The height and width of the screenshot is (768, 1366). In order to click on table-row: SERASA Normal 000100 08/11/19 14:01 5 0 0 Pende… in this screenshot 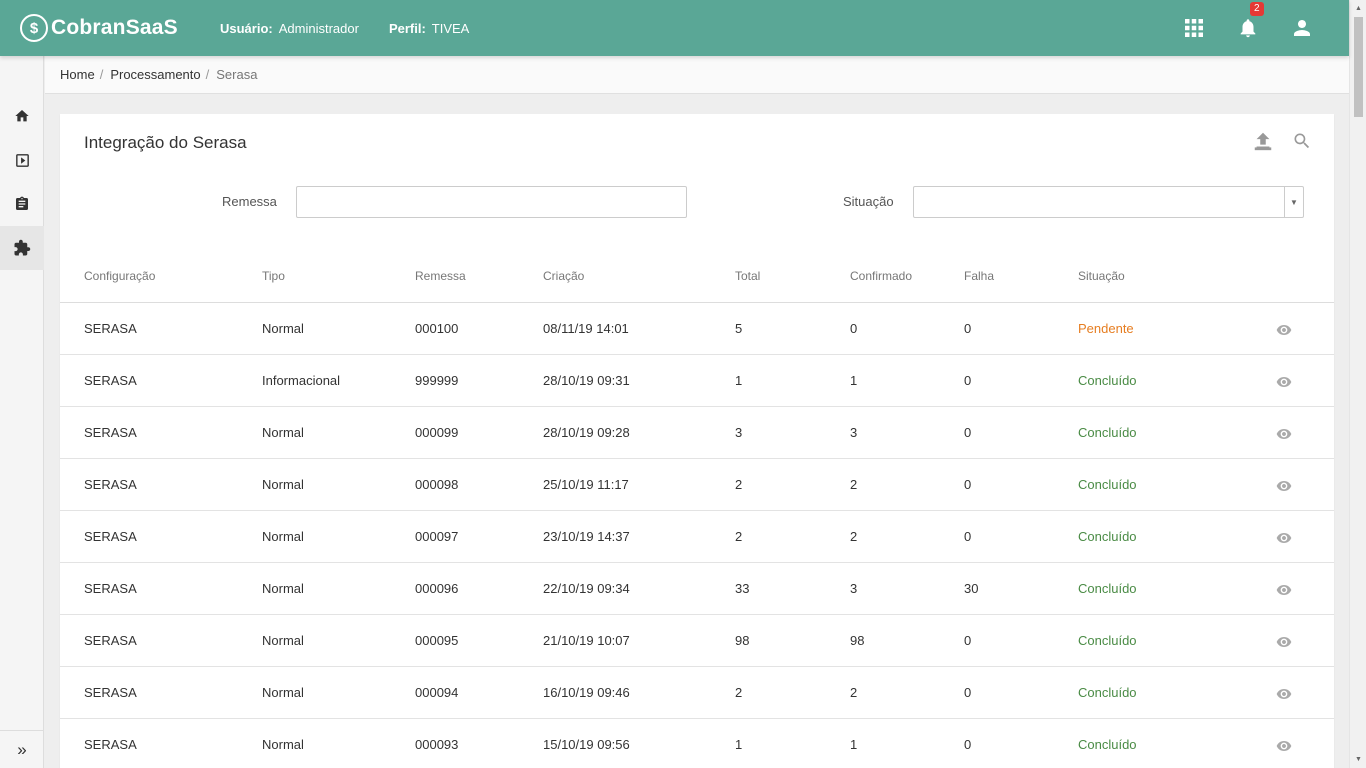, I will do `click(697, 329)`.